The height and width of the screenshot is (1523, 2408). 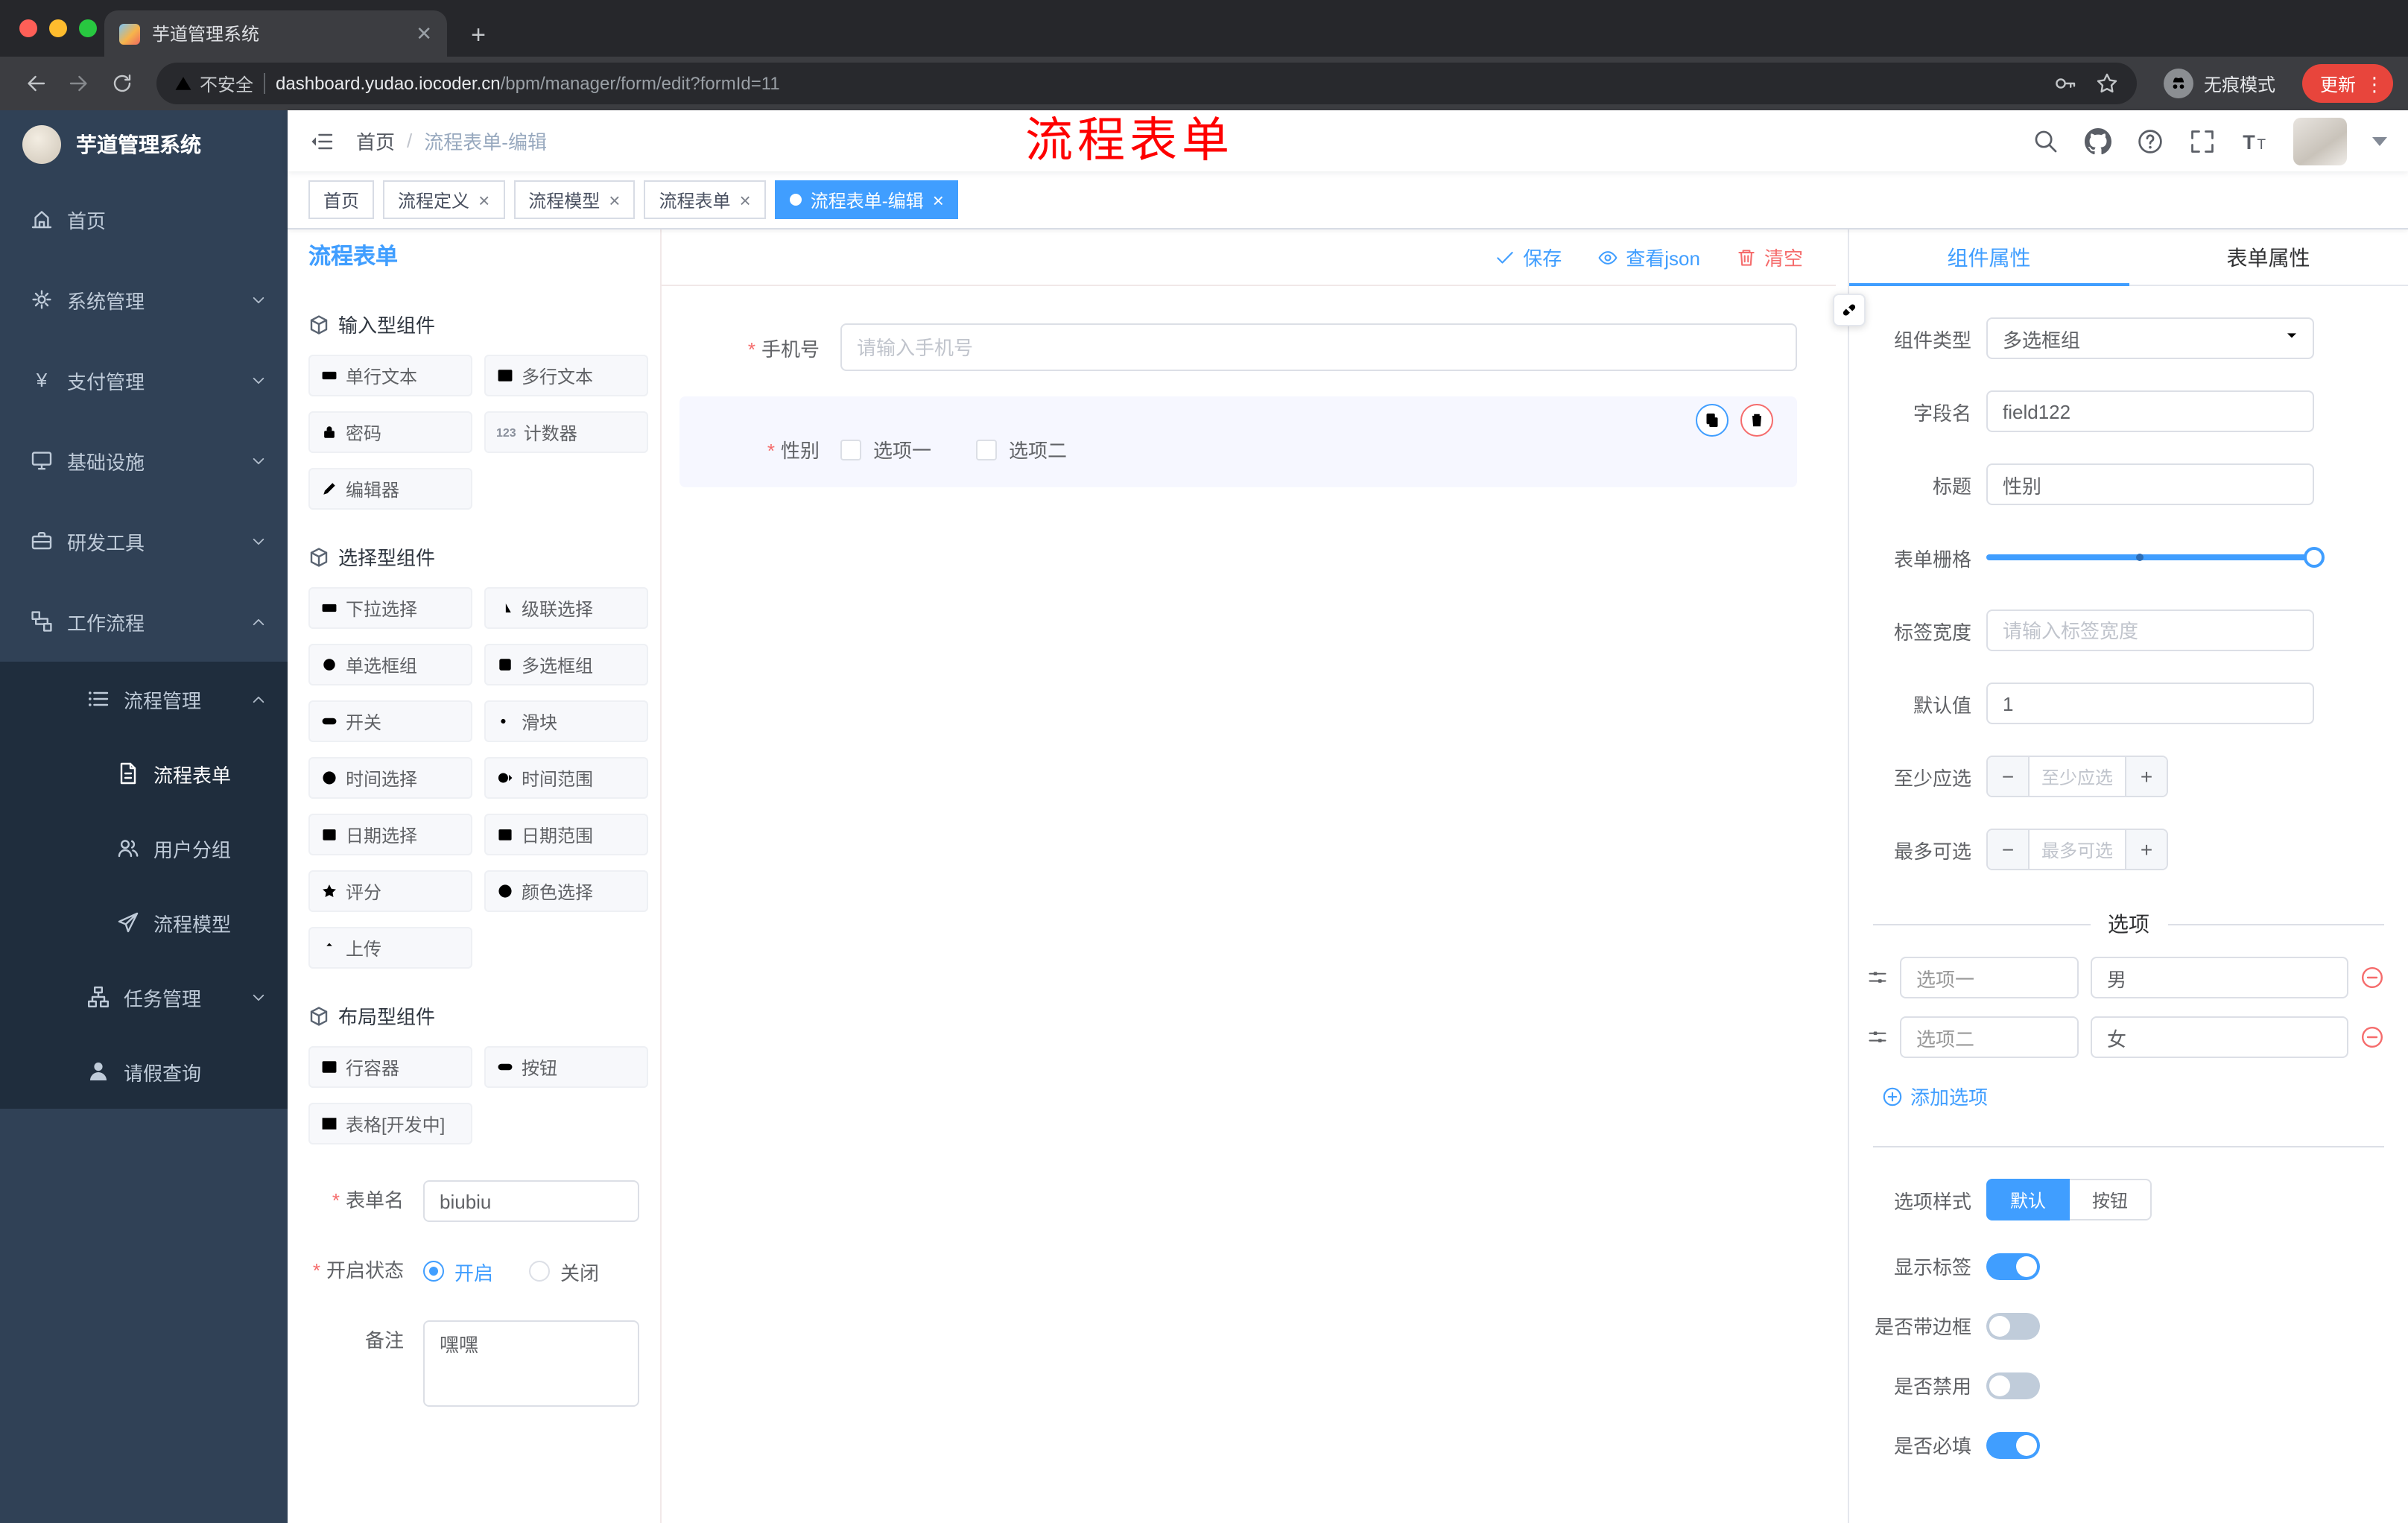 What do you see at coordinates (390, 432) in the screenshot?
I see `comp-password: 密码` at bounding box center [390, 432].